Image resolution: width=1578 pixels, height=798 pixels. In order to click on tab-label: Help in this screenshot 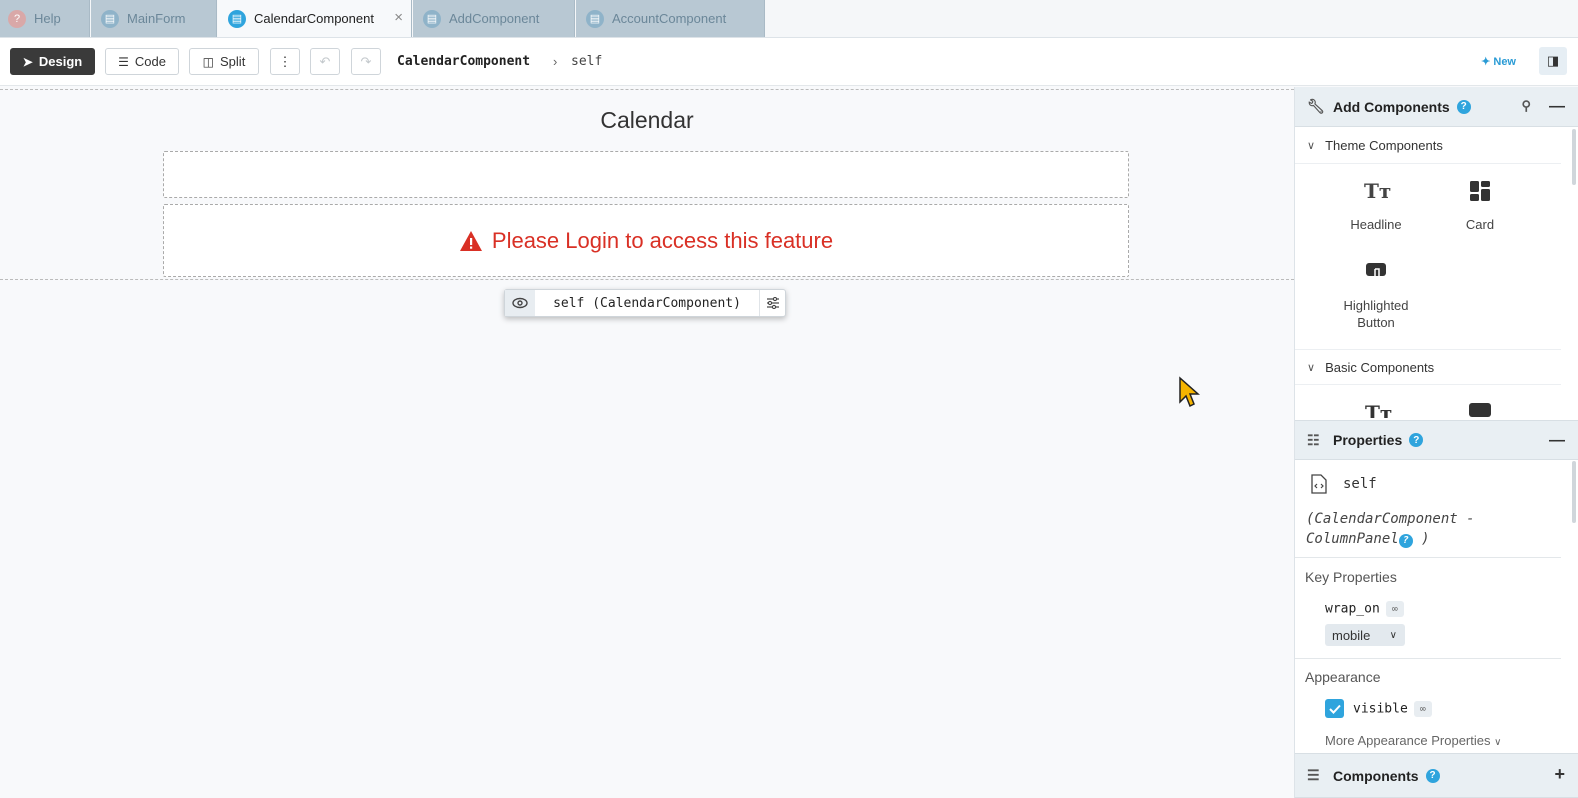, I will do `click(47, 18)`.